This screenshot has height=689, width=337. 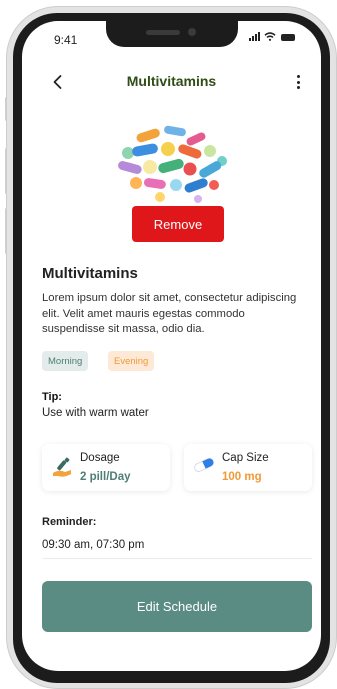 What do you see at coordinates (192, 32) in the screenshot?
I see `front-camera` at bounding box center [192, 32].